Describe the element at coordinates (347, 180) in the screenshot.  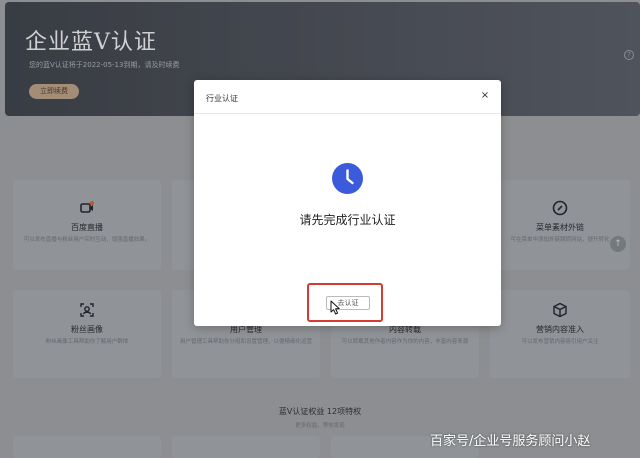
I see `clock-icon` at that location.